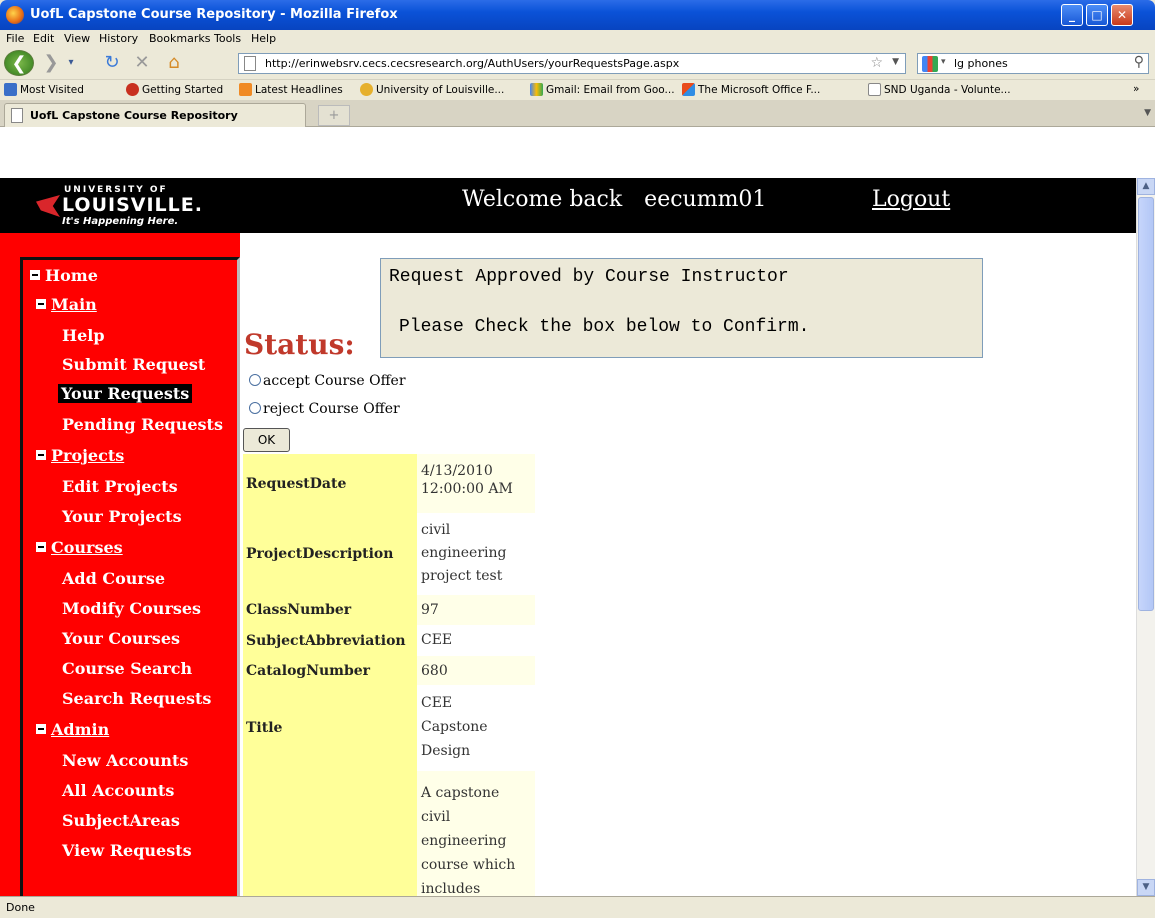  I want to click on new-tab-button: +, so click(334, 115).